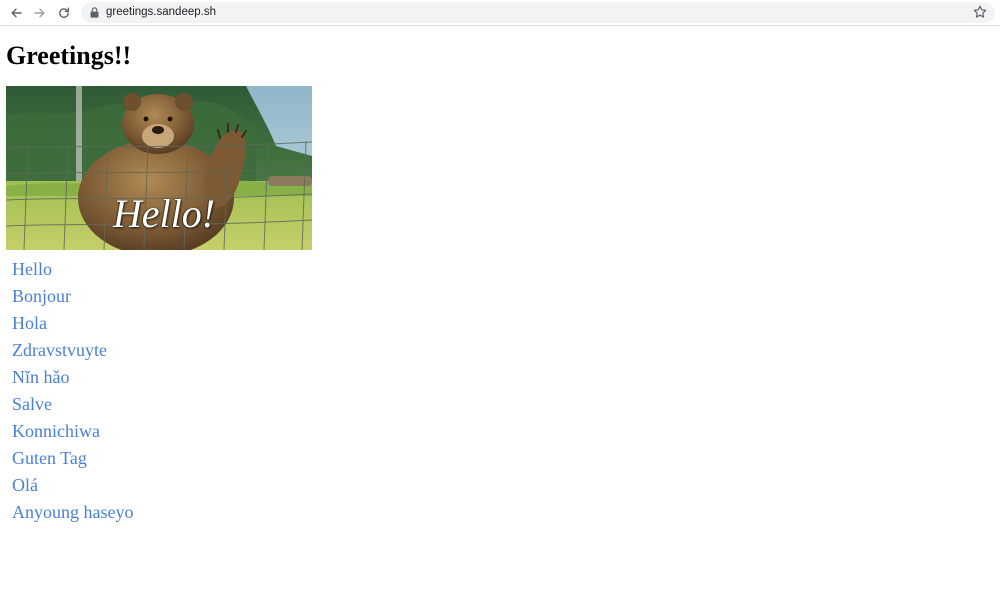 The width and height of the screenshot is (1000, 607). I want to click on lock-icon, so click(94, 12).